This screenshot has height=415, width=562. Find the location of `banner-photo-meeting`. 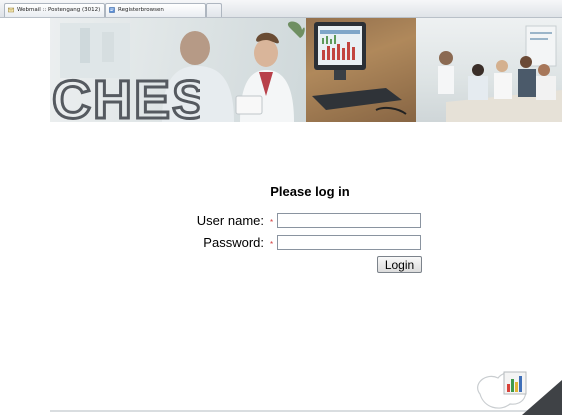

banner-photo-meeting is located at coordinates (489, 70).